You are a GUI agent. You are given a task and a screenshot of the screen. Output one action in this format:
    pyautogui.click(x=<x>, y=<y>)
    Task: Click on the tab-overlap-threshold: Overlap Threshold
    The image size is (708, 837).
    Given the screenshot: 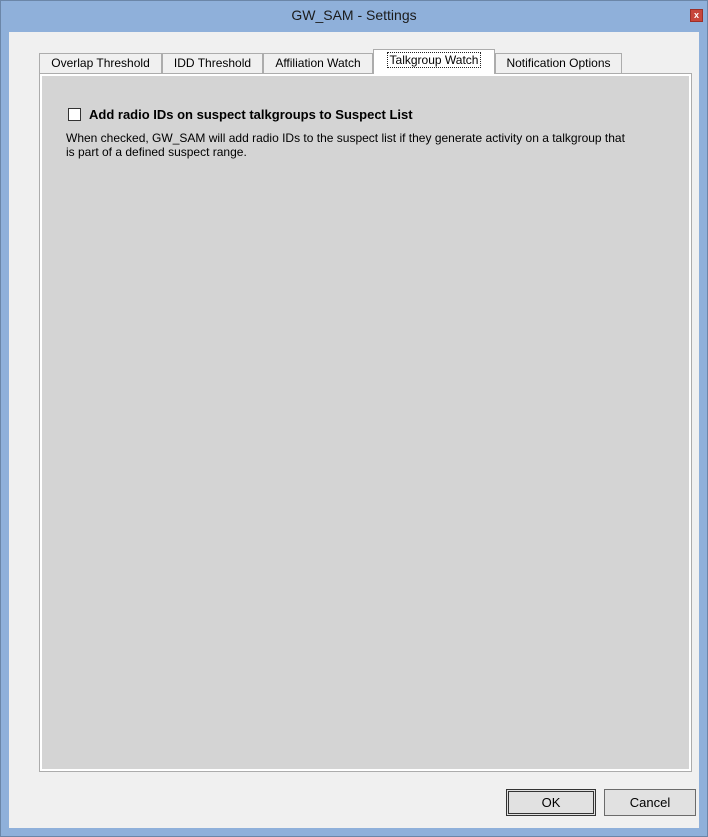 What is the action you would take?
    pyautogui.click(x=100, y=63)
    